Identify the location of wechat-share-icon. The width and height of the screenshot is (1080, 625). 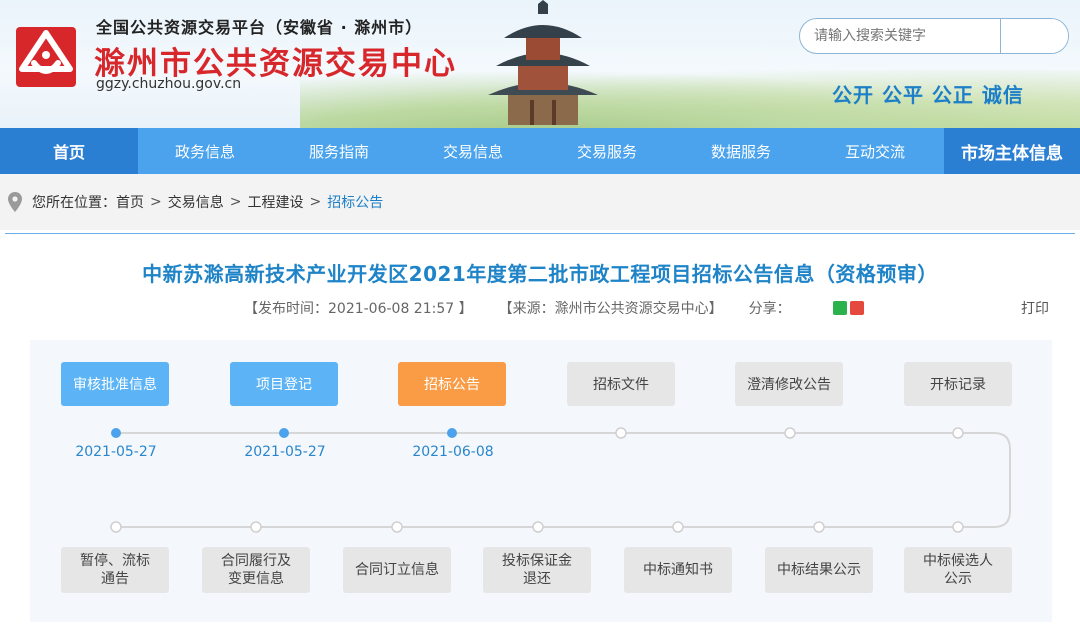
(839, 308).